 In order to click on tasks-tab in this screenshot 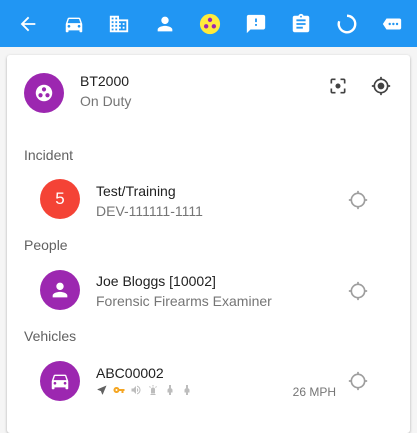, I will do `click(301, 23)`.